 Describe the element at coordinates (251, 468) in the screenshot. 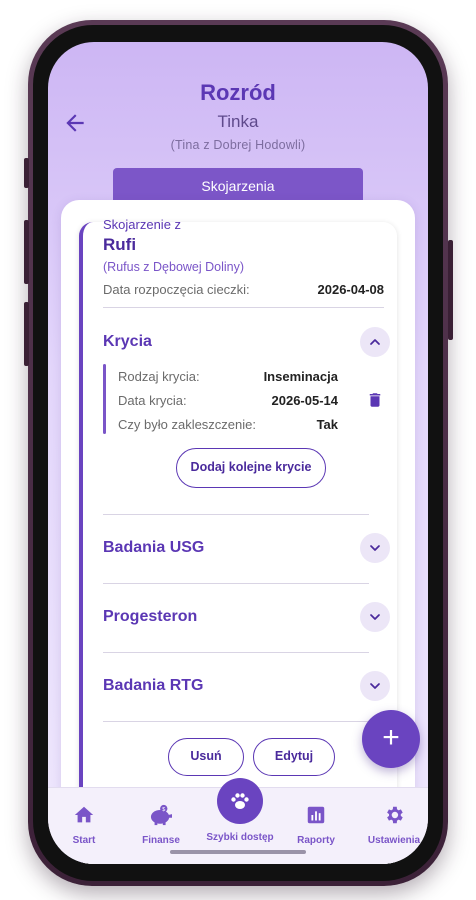

I see `add-mating-button: Dodaj kolejne krycie` at that location.